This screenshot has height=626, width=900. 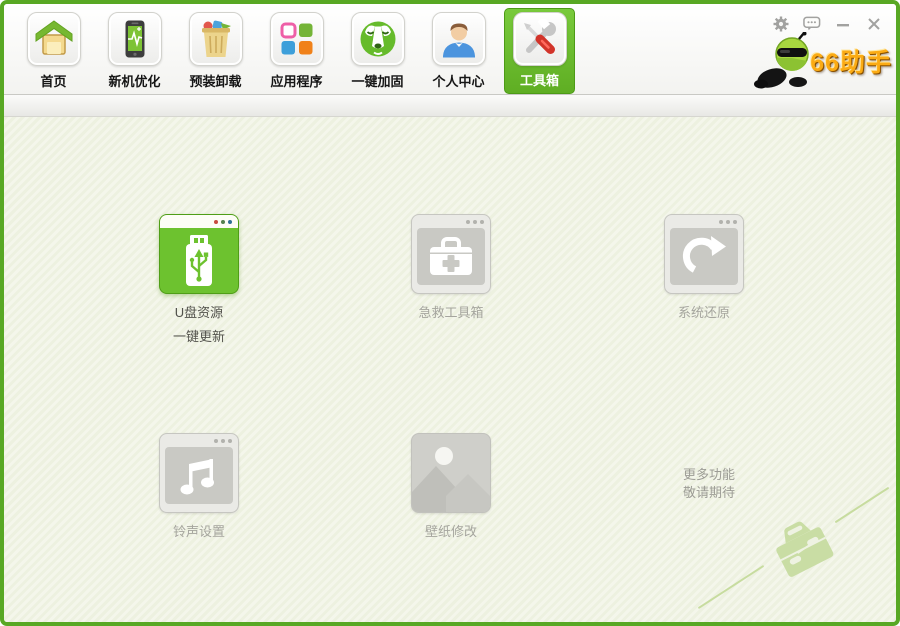 I want to click on gear-icon, so click(x=781, y=23).